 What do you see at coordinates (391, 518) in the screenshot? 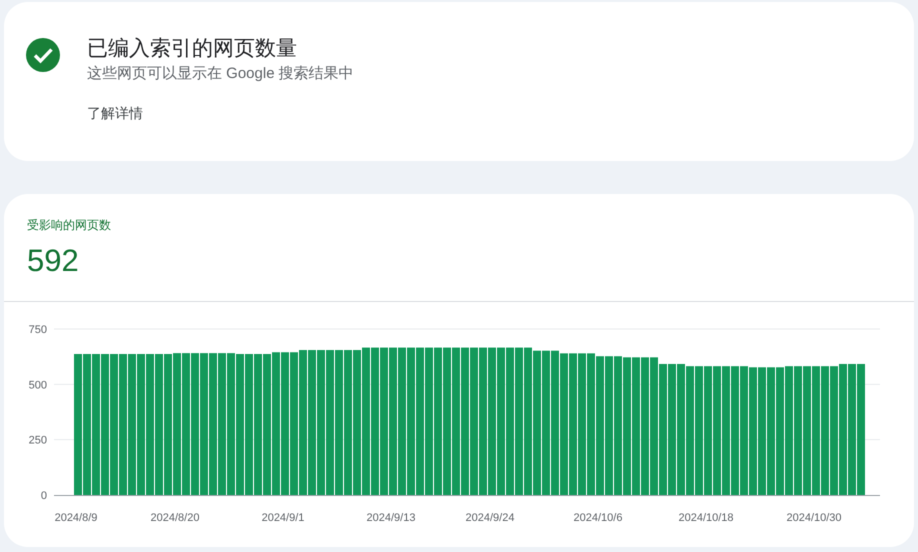
I see `axis-label: 2024/9/13` at bounding box center [391, 518].